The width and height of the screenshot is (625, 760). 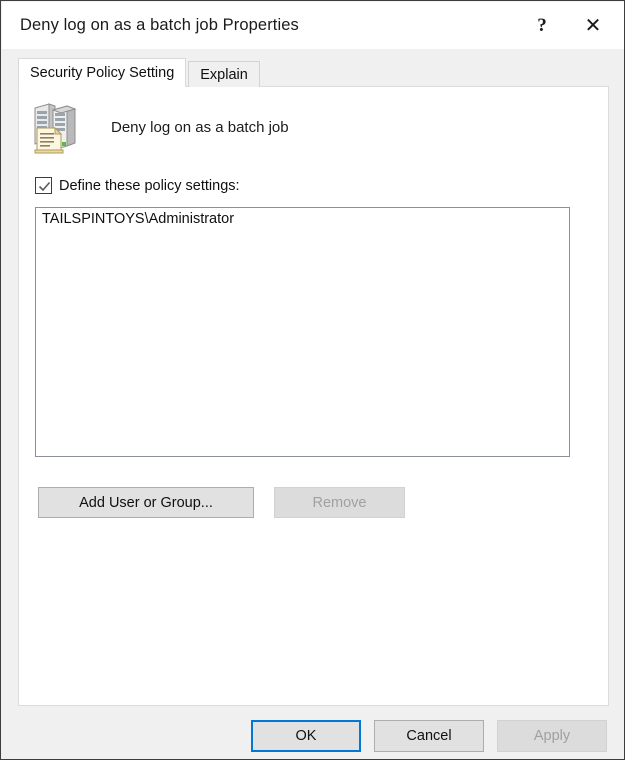 I want to click on apply-label: Apply, so click(x=552, y=735).